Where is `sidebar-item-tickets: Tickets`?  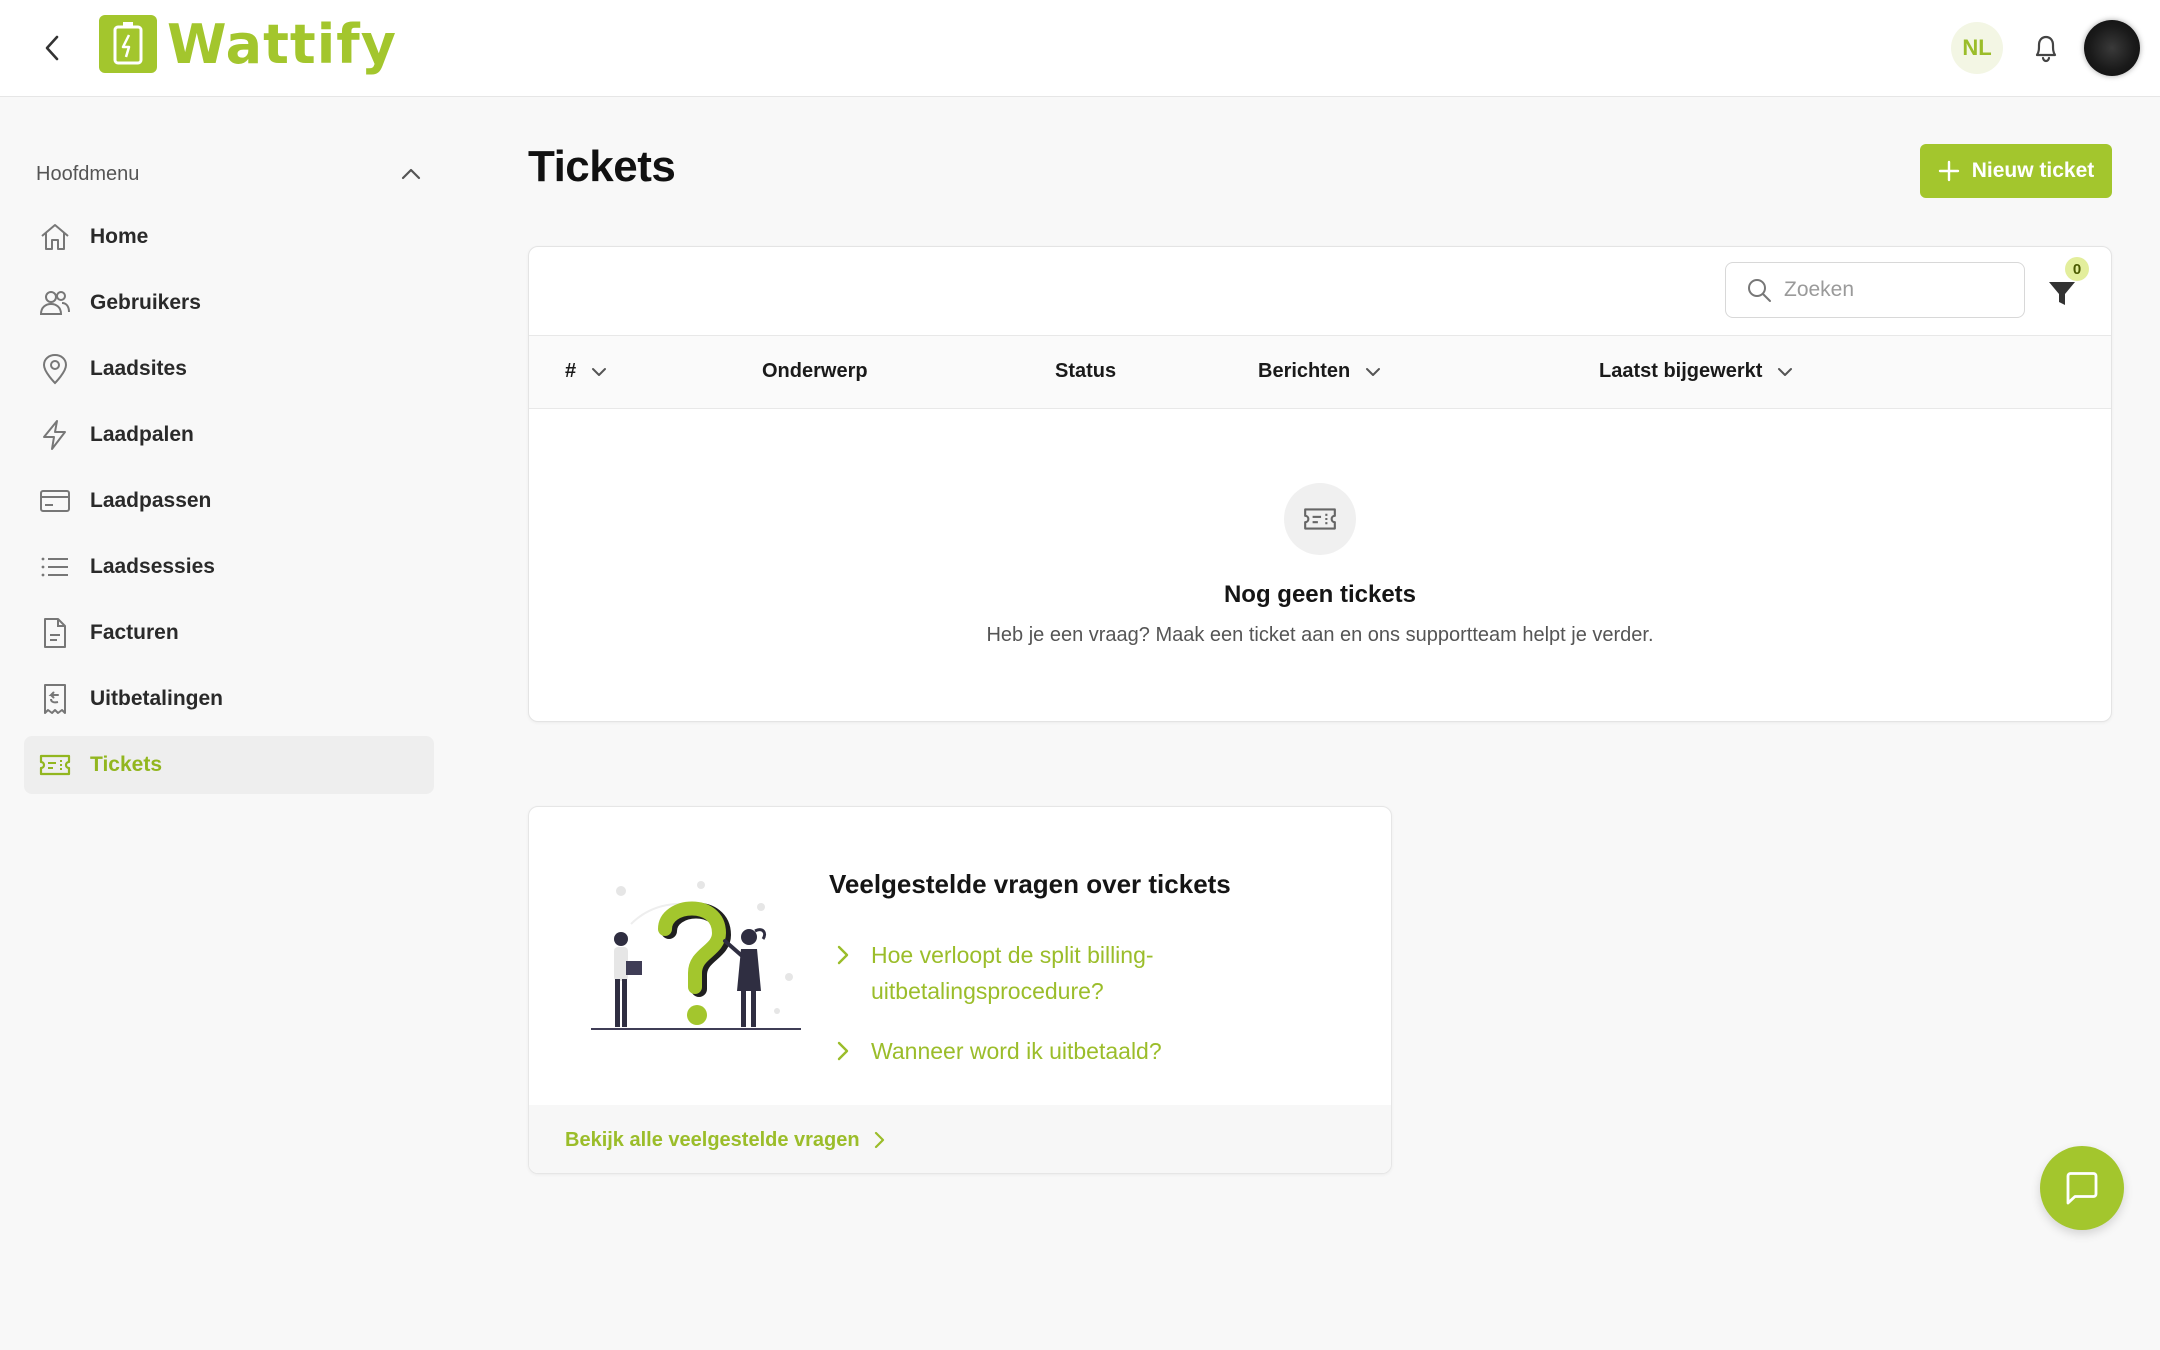 sidebar-item-tickets: Tickets is located at coordinates (229, 765).